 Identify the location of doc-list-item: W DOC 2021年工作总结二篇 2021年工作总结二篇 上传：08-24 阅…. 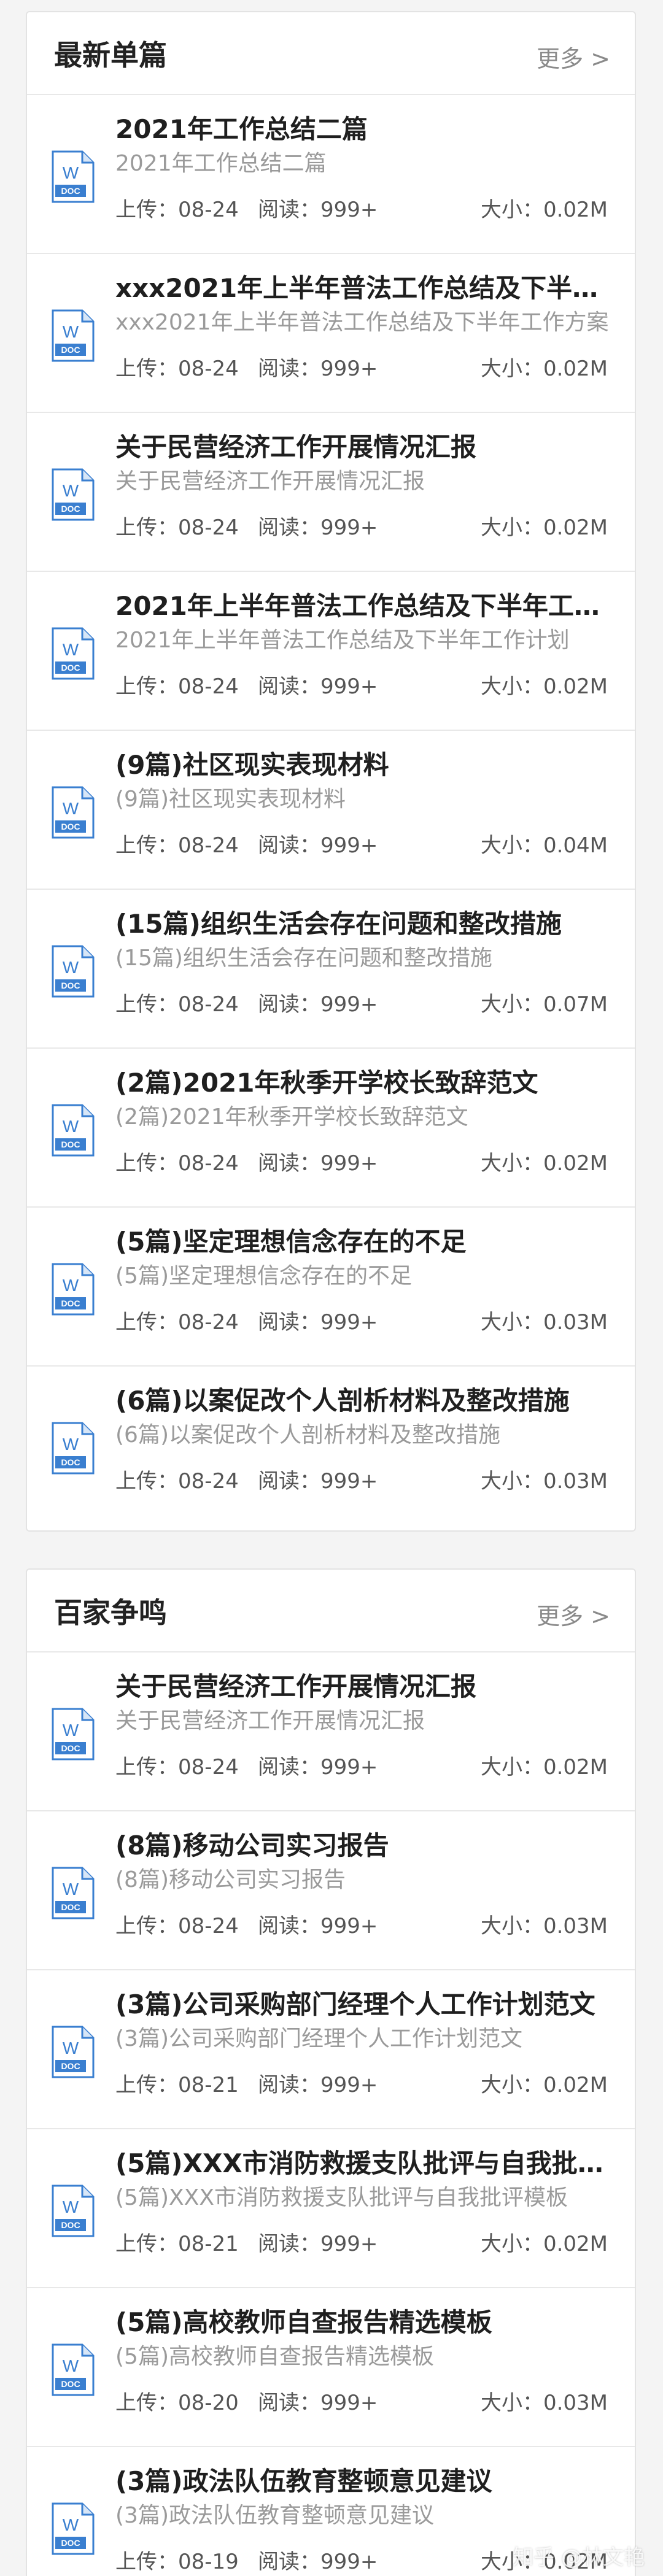
(331, 174).